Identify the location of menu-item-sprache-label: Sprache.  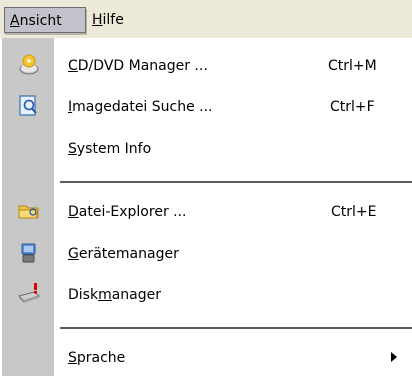
(96, 358).